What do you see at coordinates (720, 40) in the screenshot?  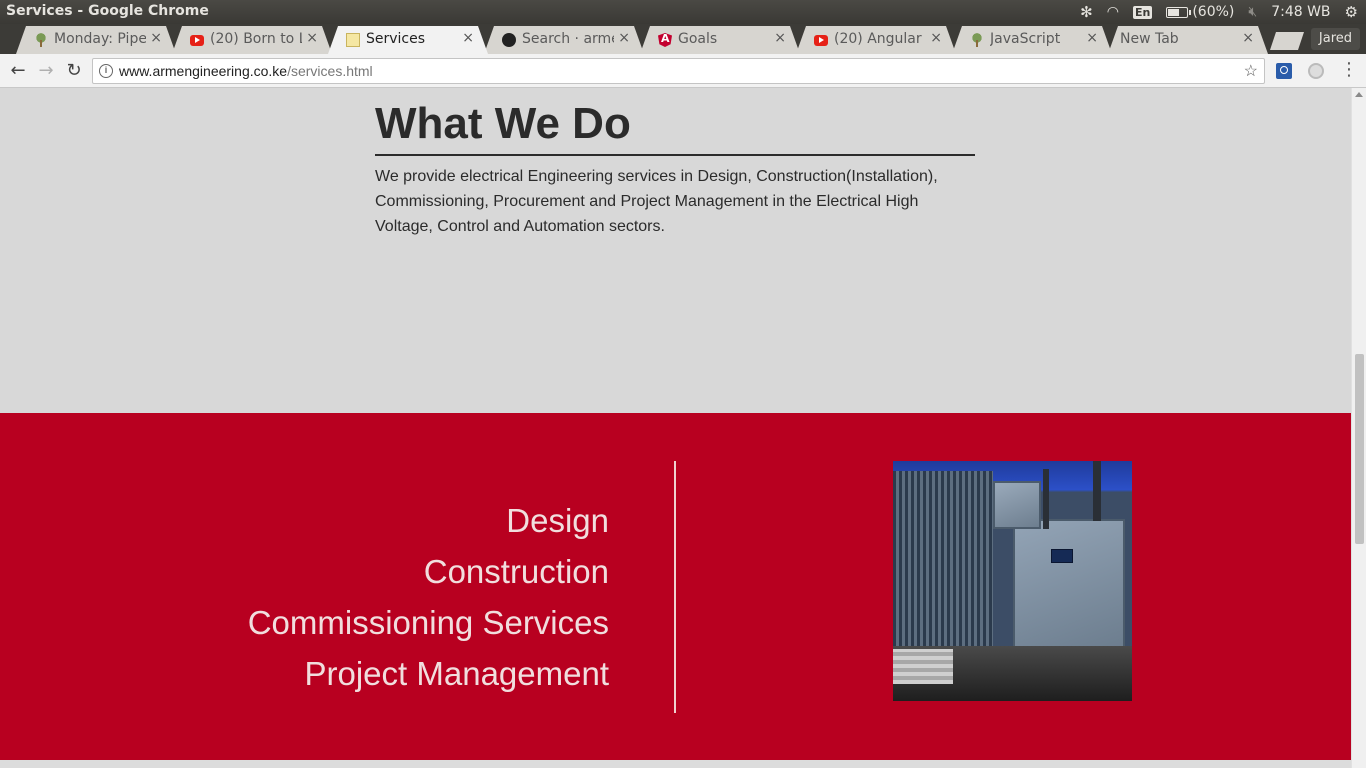 I see `tab-goals: Goals ×` at bounding box center [720, 40].